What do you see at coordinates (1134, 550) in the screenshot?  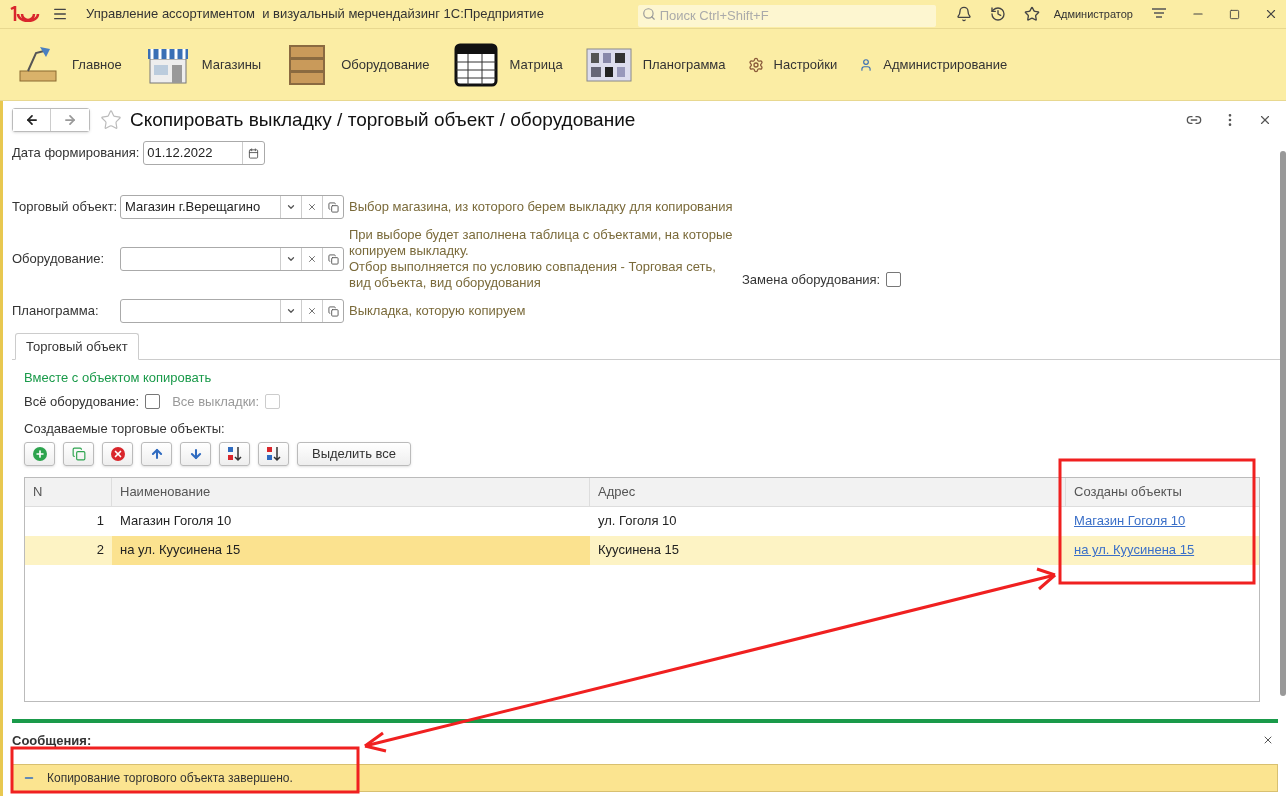 I see `created-object-link: на ул. Куусинена 15` at bounding box center [1134, 550].